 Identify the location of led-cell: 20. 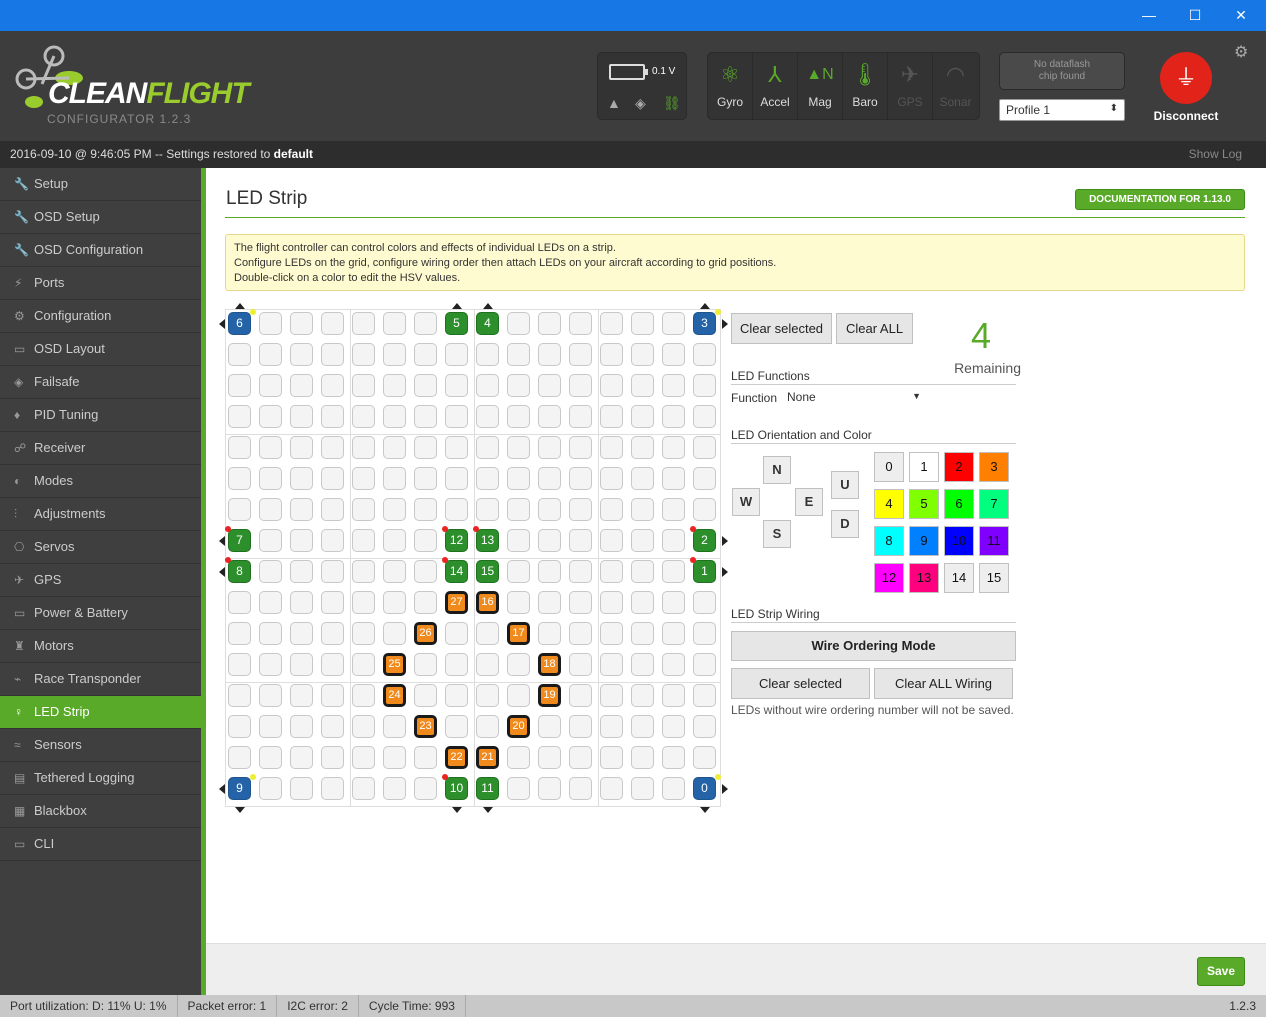
(518, 726).